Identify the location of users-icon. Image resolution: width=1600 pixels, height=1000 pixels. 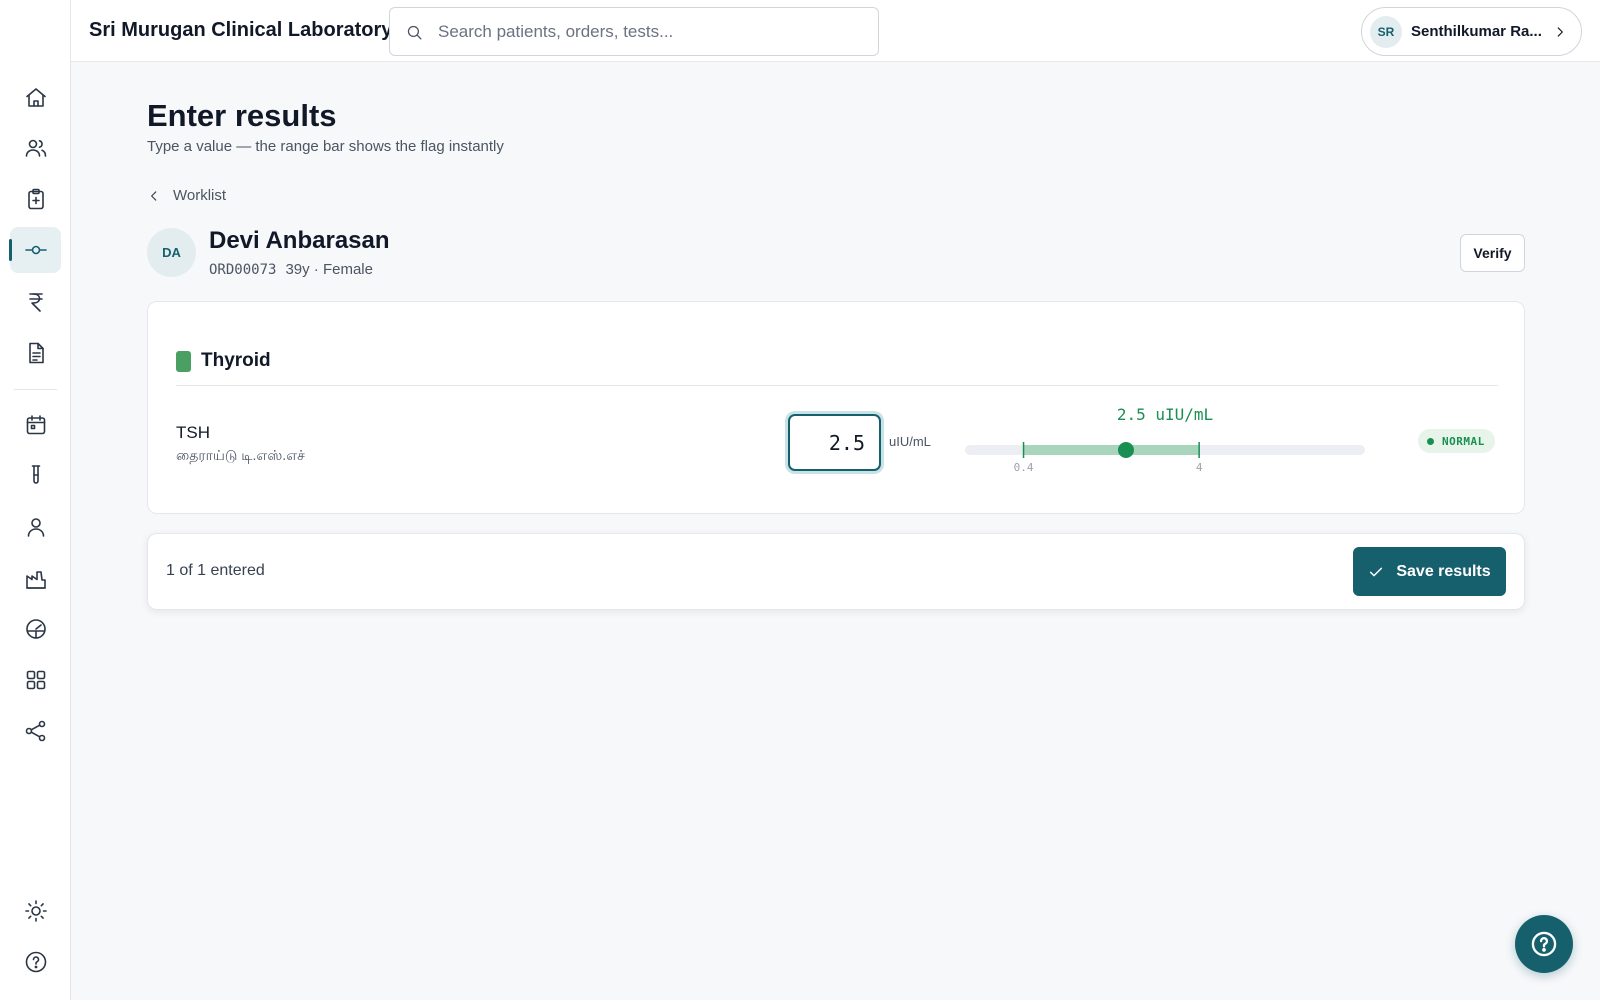
(35, 148).